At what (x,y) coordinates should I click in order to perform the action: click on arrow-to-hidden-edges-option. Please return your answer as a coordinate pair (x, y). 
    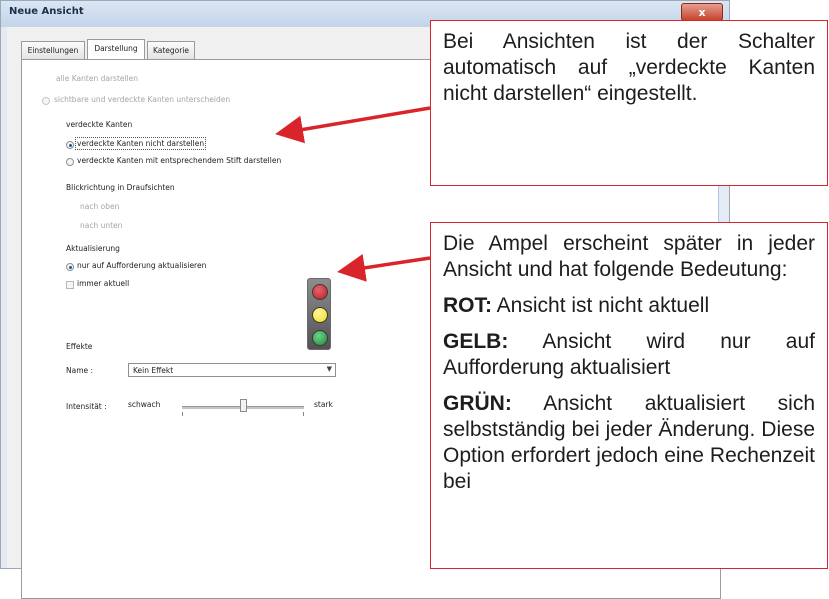
    Looking at the image, I should click on (353, 125).